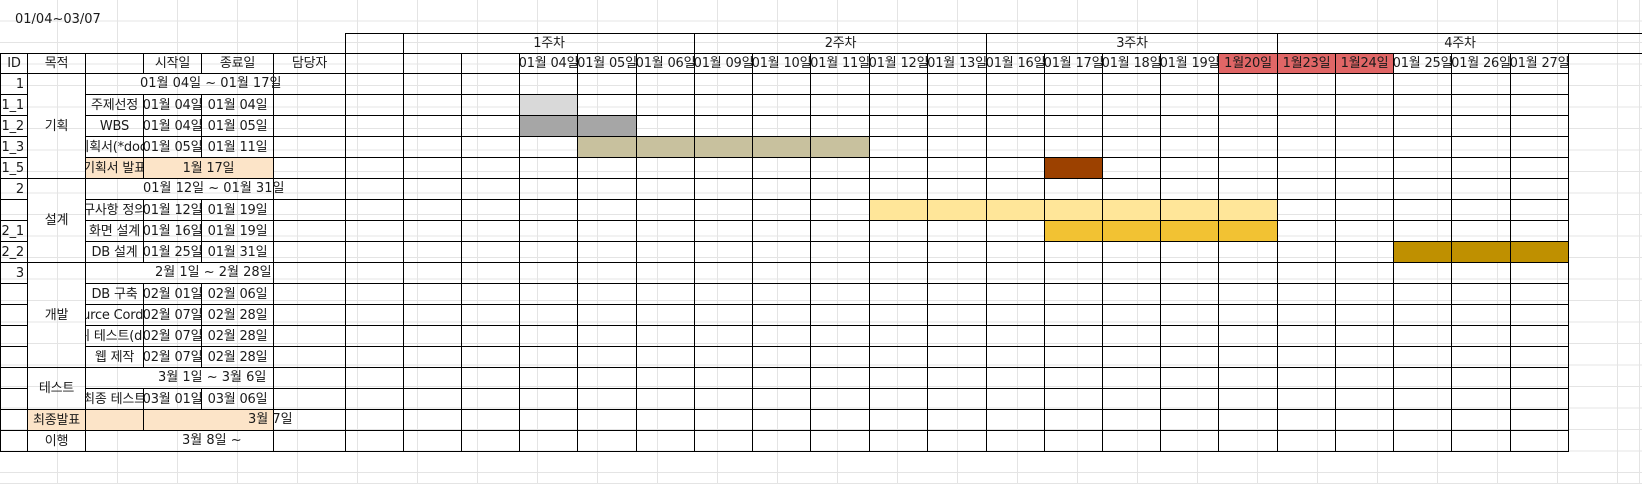  Describe the element at coordinates (957, 63) in the screenshot. I see `date-header: 01월 13일` at that location.